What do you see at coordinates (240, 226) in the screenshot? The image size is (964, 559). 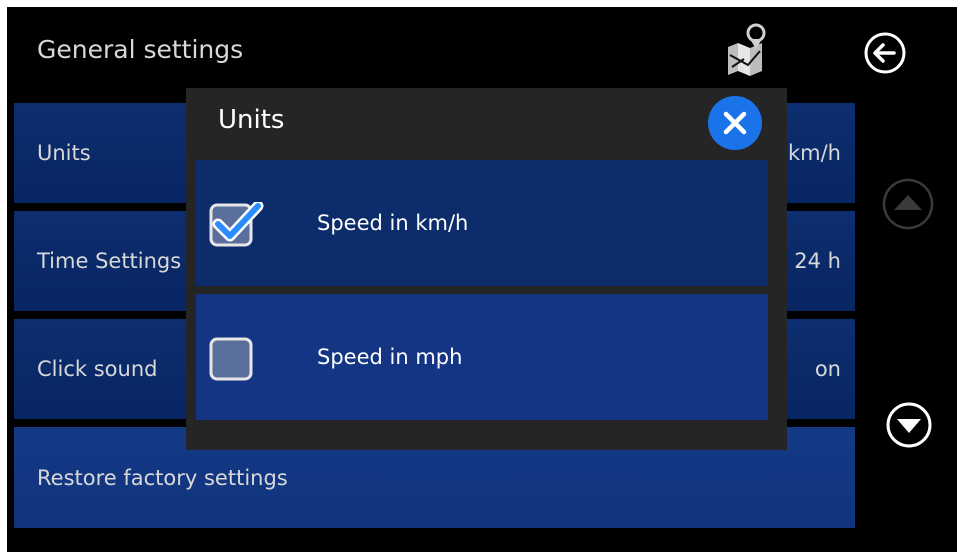 I see `checkbox-checked-icon` at bounding box center [240, 226].